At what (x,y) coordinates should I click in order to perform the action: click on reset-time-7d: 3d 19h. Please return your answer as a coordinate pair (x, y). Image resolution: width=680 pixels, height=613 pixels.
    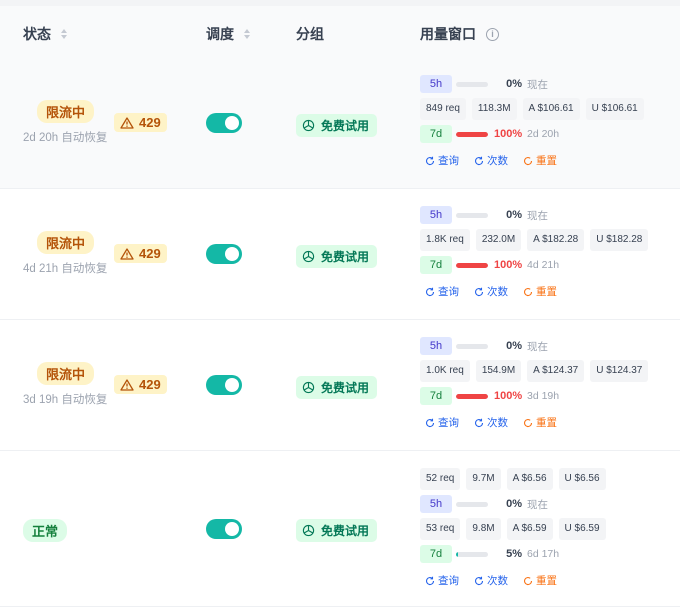
    Looking at the image, I should click on (543, 396).